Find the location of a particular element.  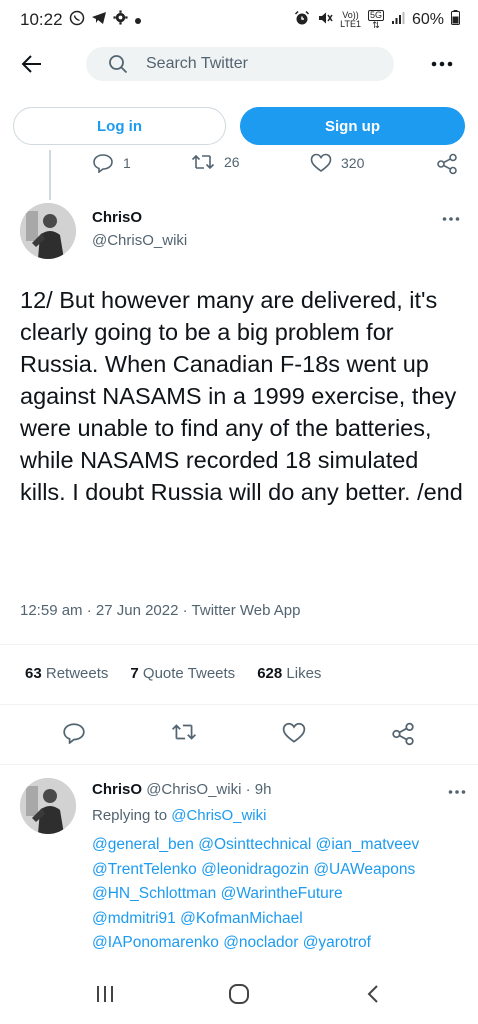

back-nav-button is located at coordinates (373, 994).